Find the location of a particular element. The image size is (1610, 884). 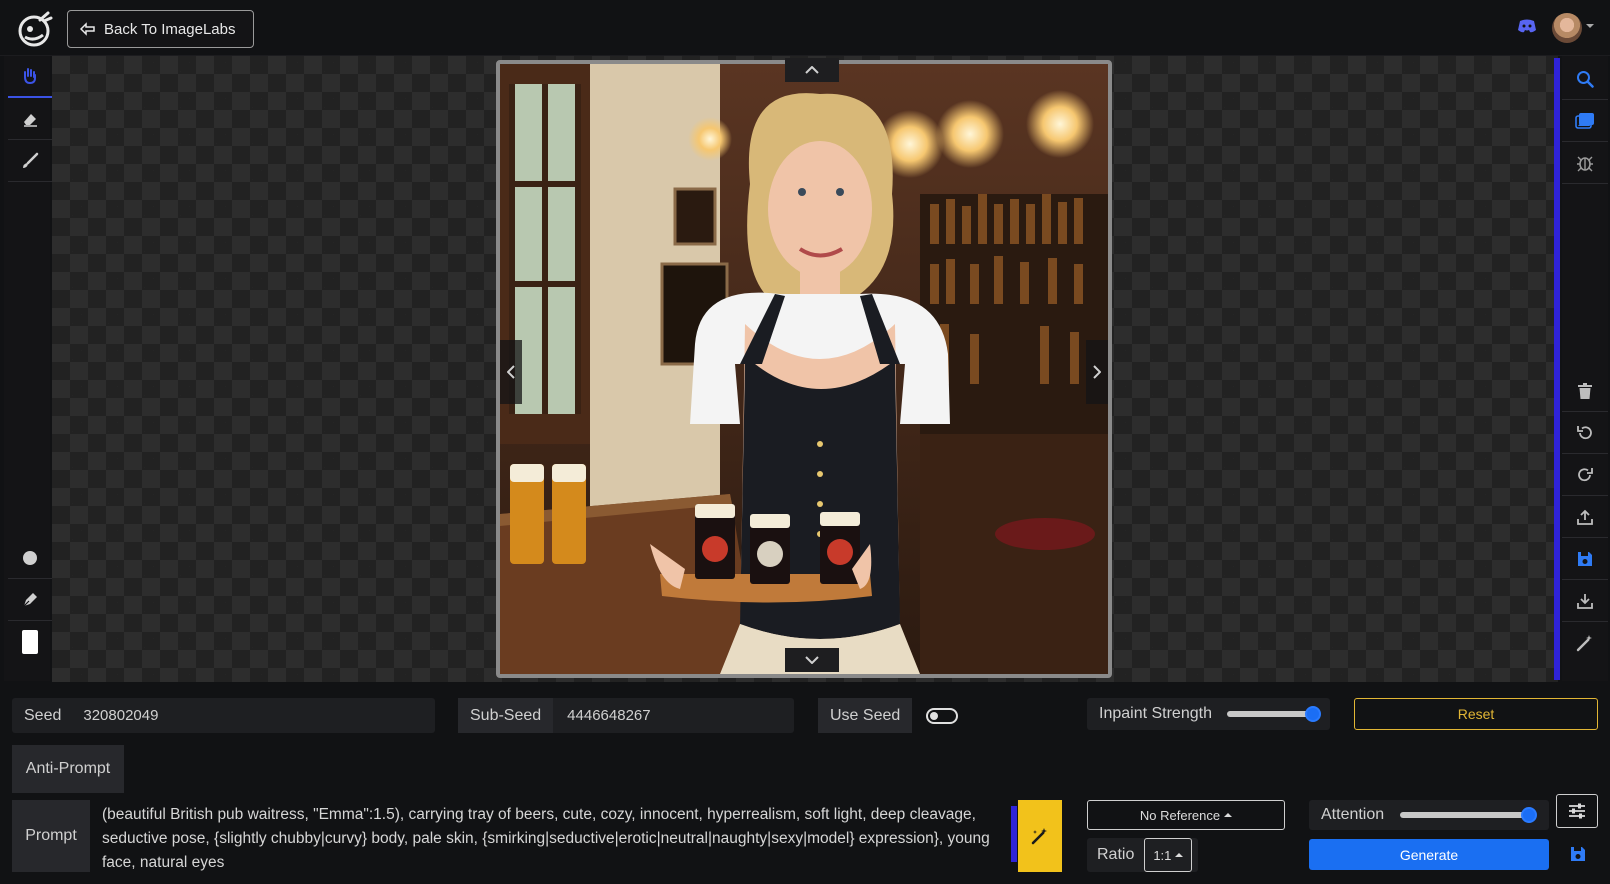

download-icon is located at coordinates (1585, 601).